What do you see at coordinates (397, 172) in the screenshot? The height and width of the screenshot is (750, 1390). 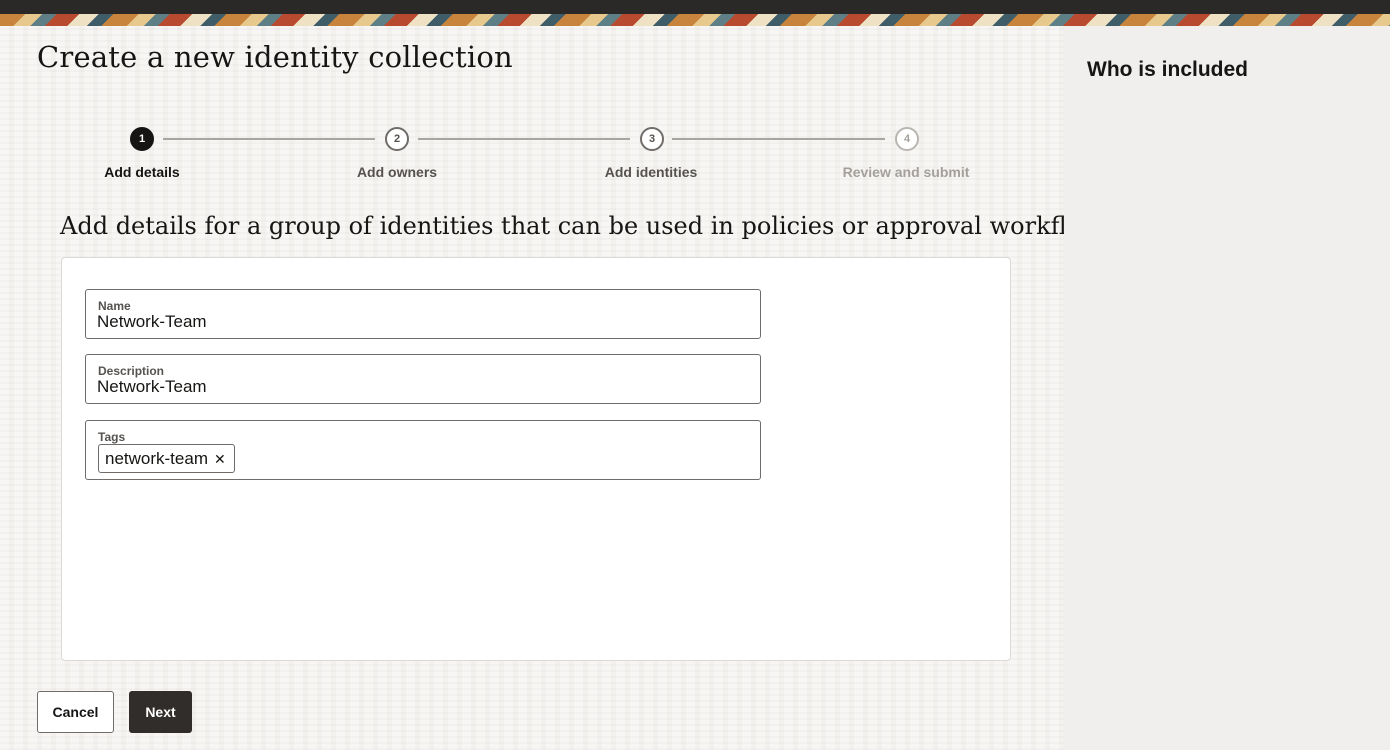 I see `step-2-label: Add owners` at bounding box center [397, 172].